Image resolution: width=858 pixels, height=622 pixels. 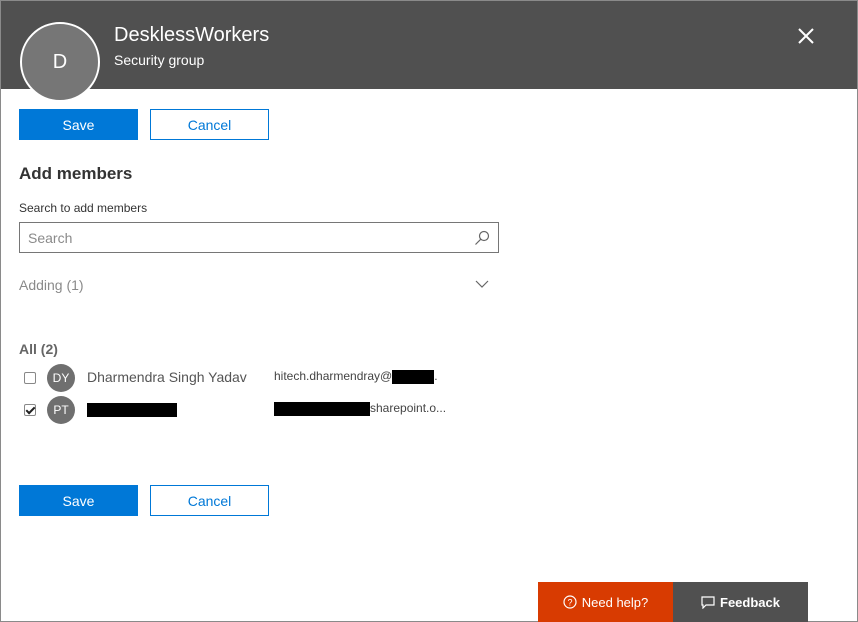 I want to click on adding-label: Adding (1), so click(x=51, y=285).